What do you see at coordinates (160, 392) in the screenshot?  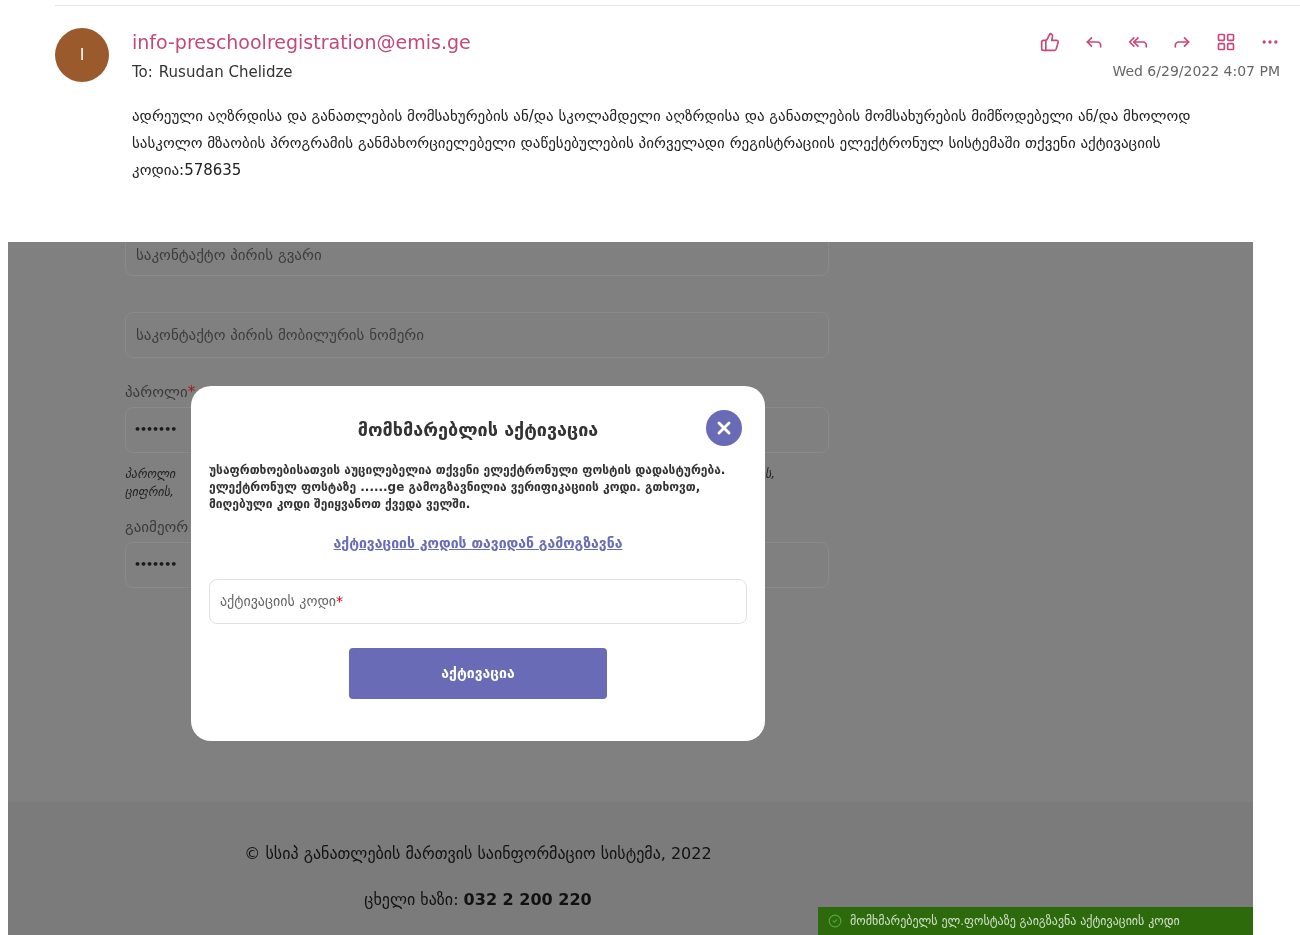 I see `field-label: პაროლი*` at bounding box center [160, 392].